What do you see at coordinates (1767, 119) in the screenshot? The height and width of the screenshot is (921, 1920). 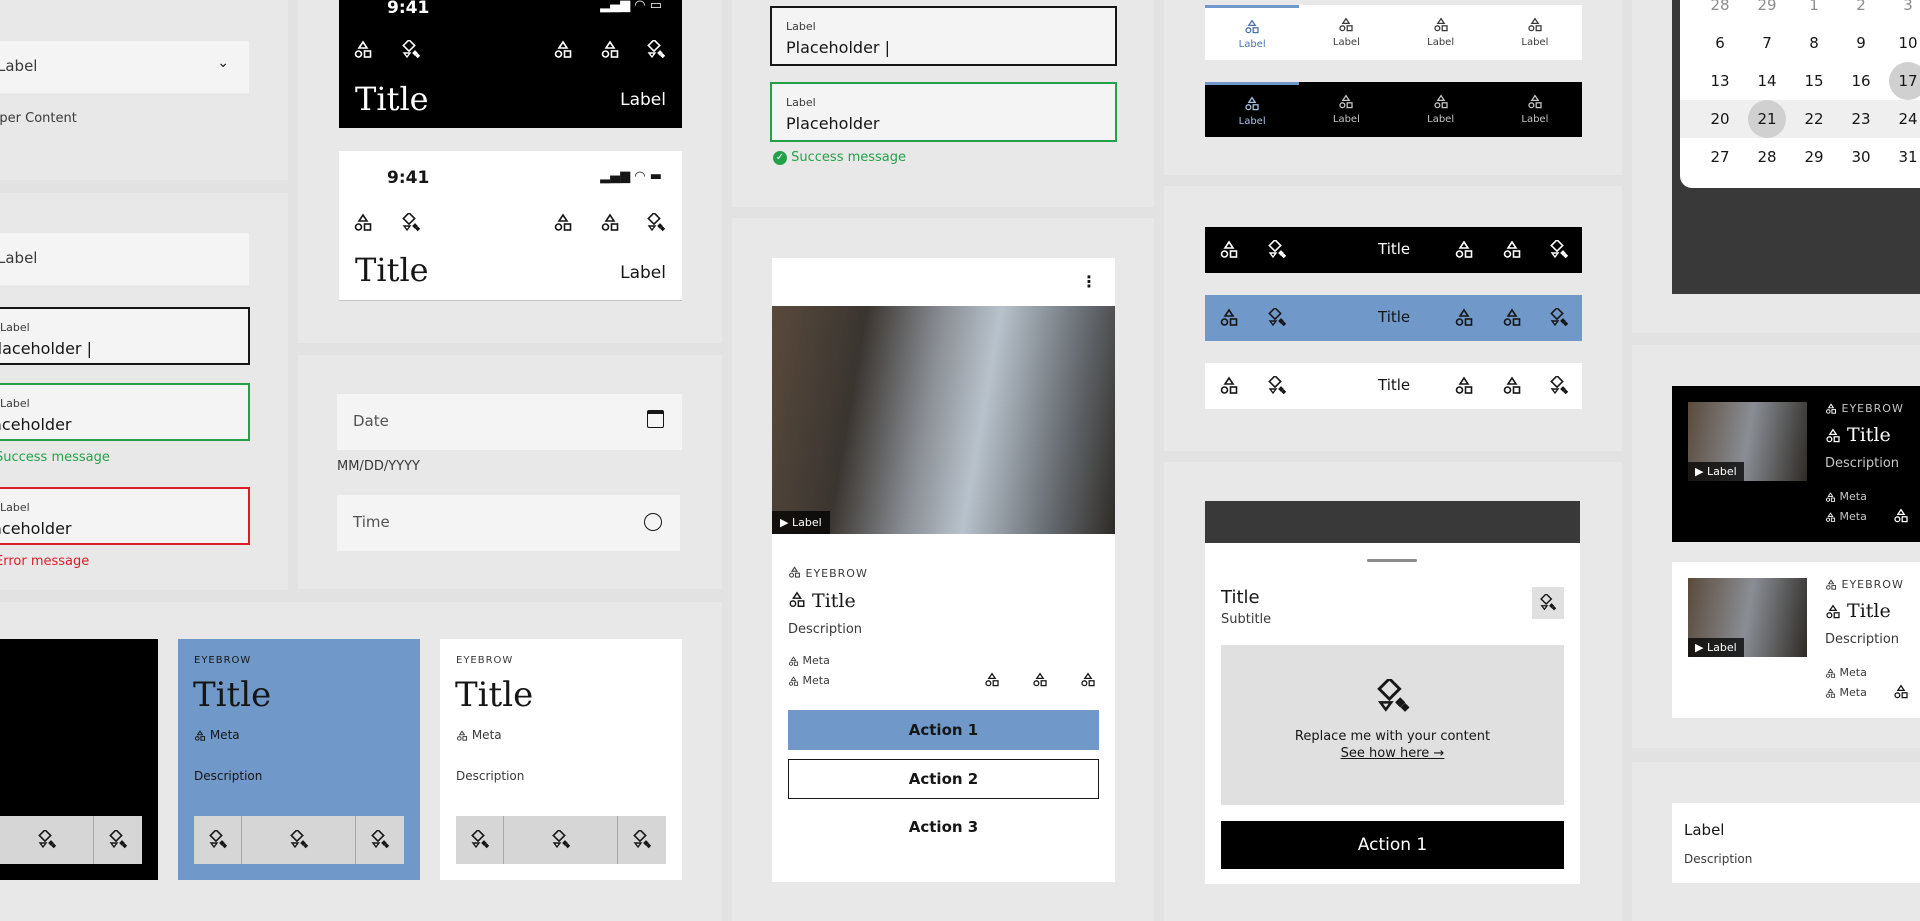 I see `calendar-day: 21` at bounding box center [1767, 119].